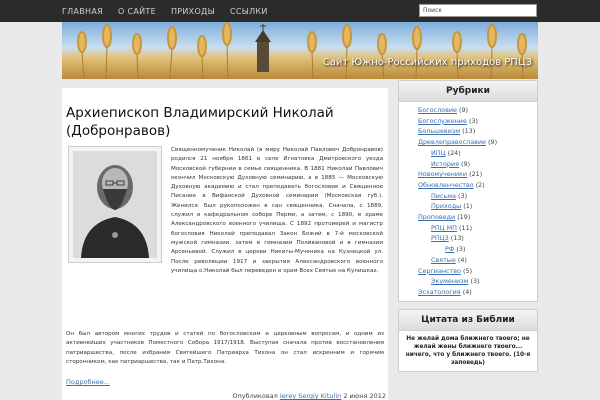 Image resolution: width=600 pixels, height=400 pixels. Describe the element at coordinates (439, 131) in the screenshot. I see `category-link: Большевизм` at that location.